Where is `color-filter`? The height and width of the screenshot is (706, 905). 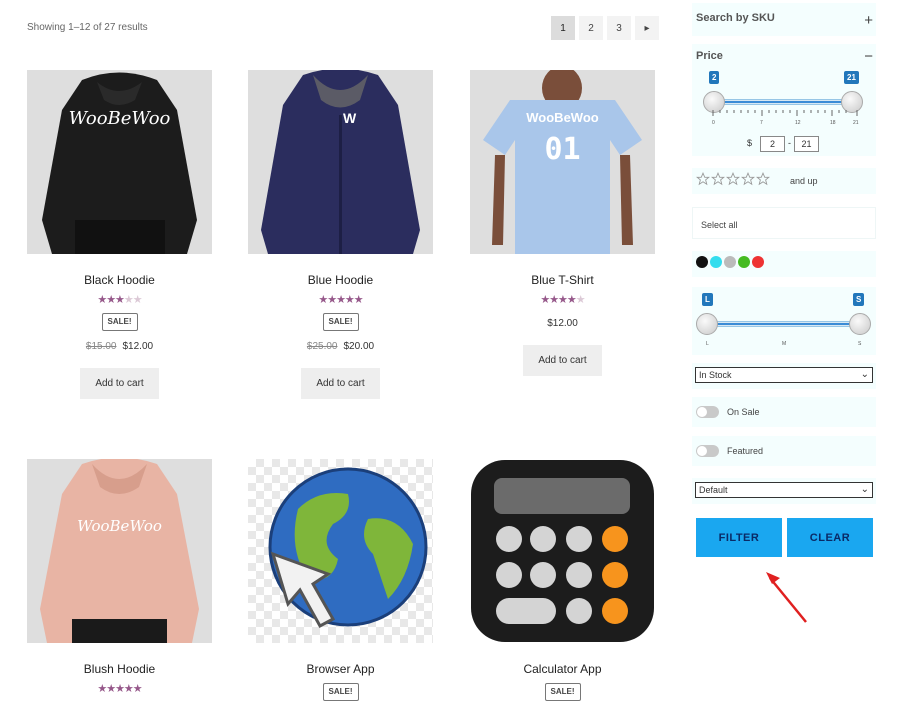 color-filter is located at coordinates (784, 264).